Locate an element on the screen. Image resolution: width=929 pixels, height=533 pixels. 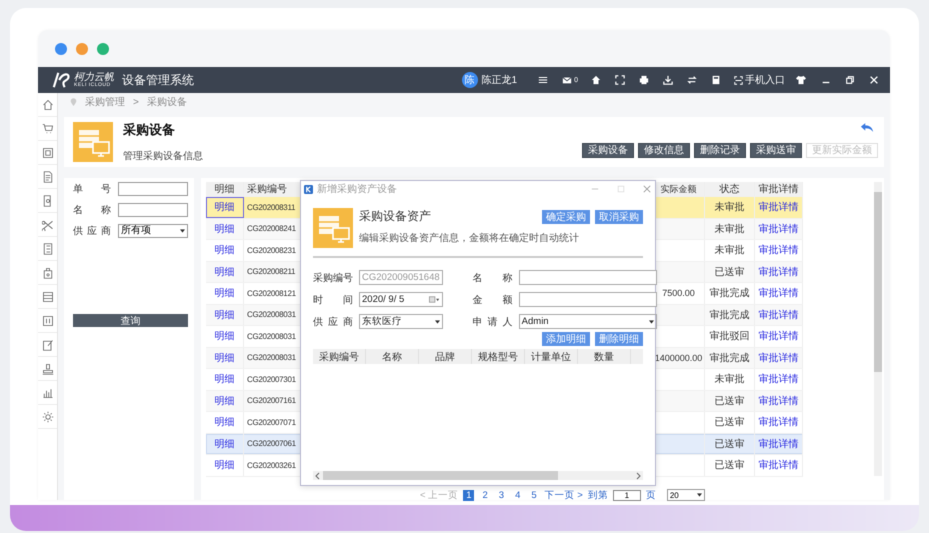
toolbar-button: 采购送审 is located at coordinates (776, 150).